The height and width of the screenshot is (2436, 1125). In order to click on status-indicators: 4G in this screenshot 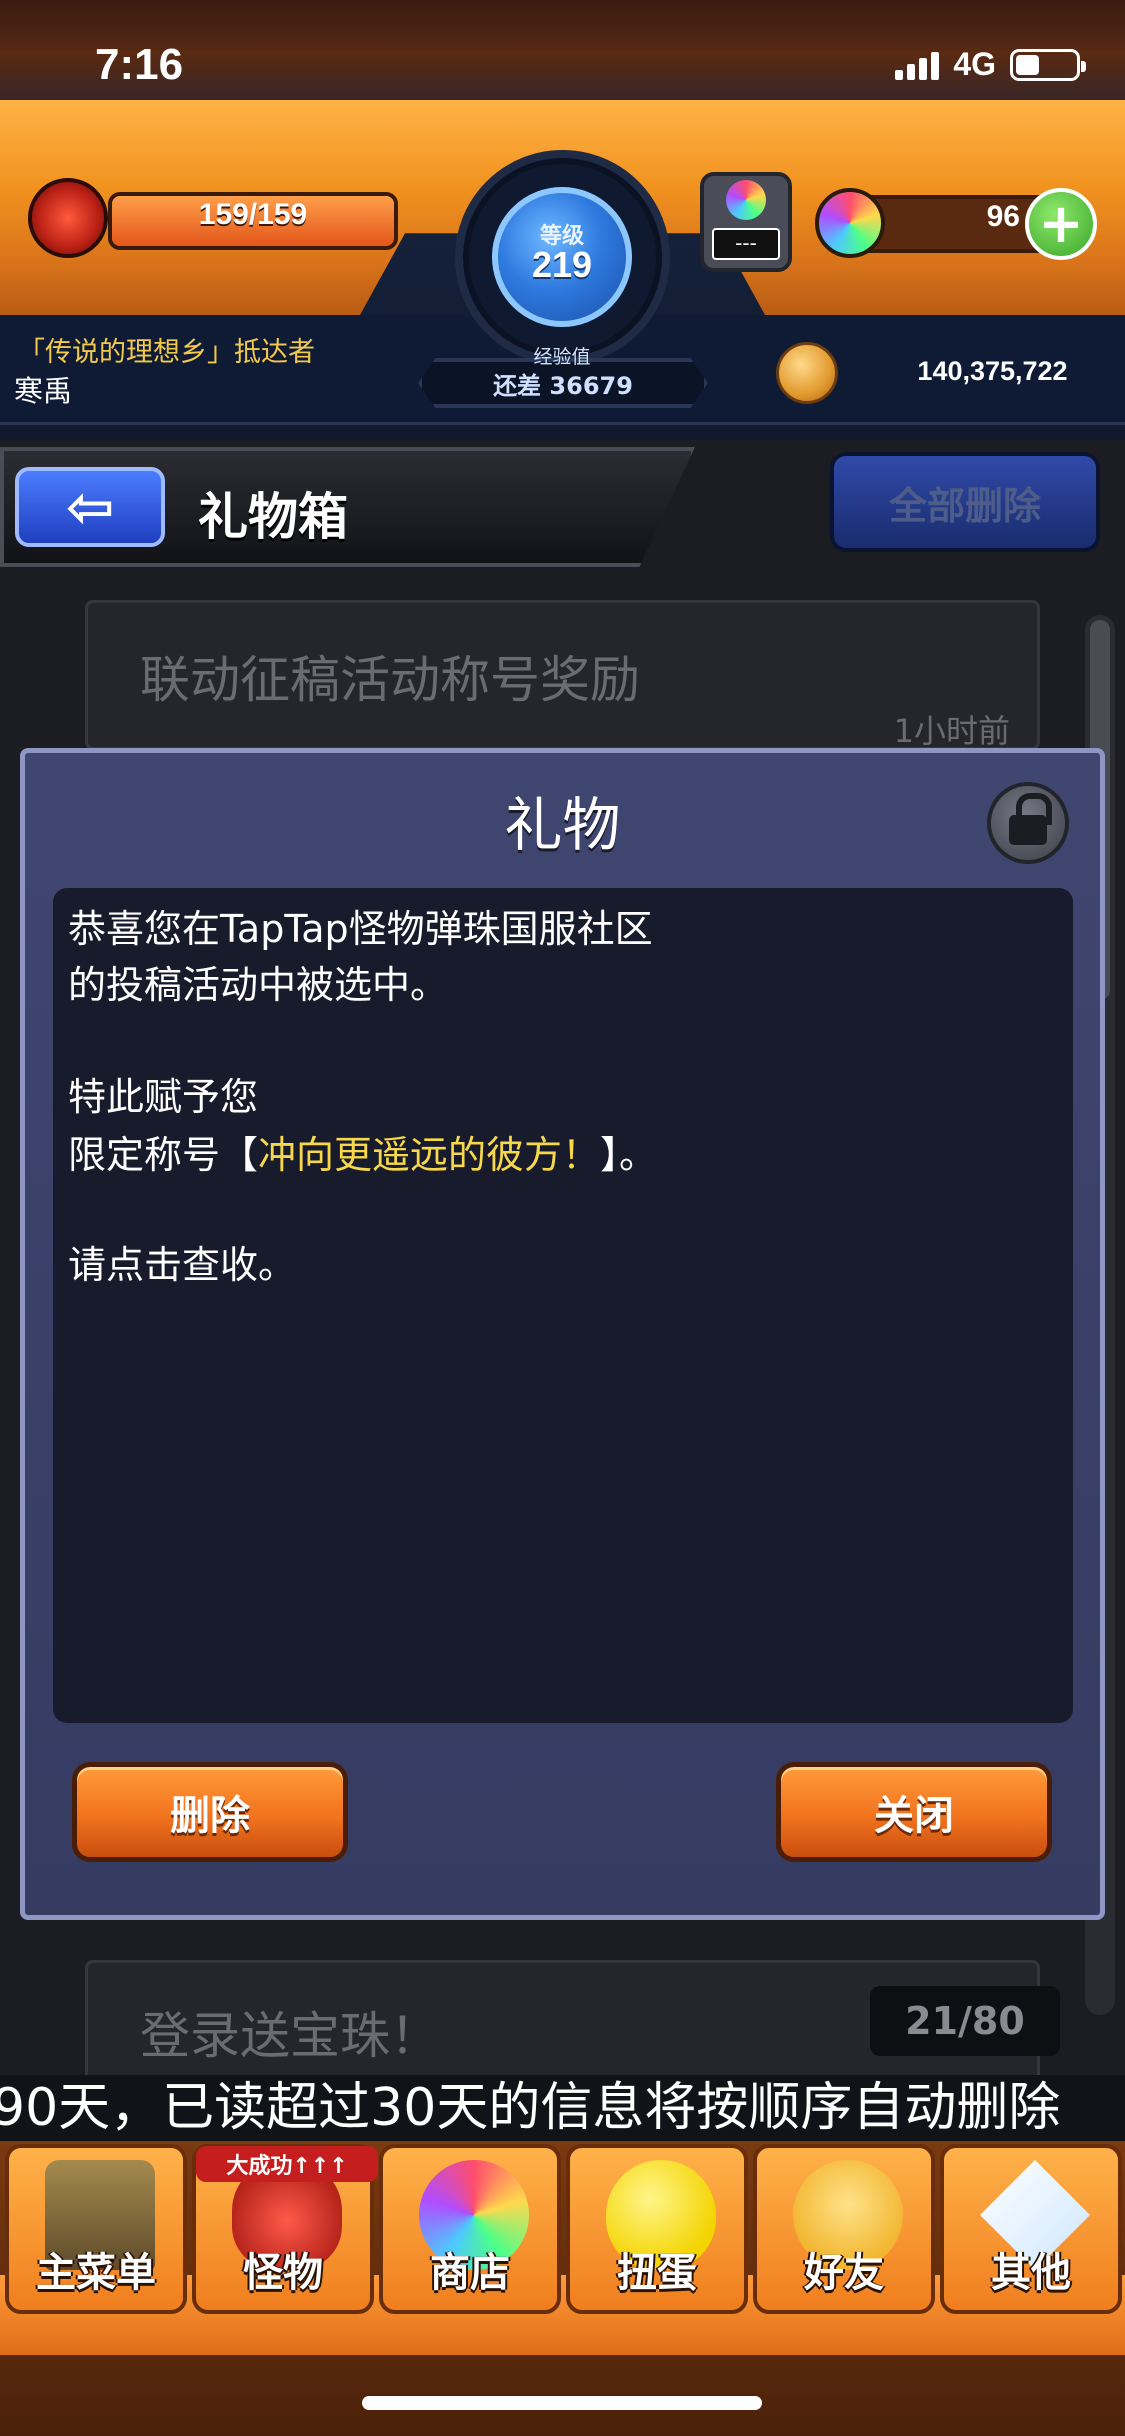, I will do `click(990, 64)`.